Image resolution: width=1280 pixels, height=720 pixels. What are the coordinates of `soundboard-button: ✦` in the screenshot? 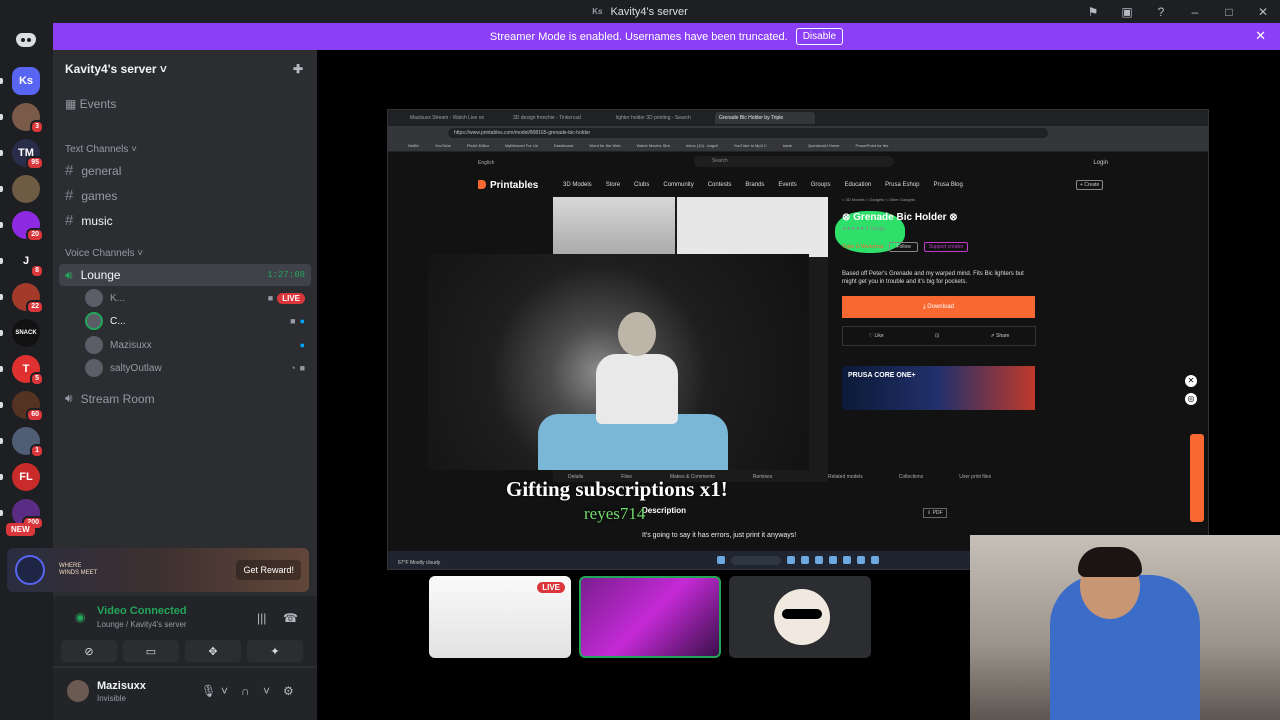 It's located at (275, 651).